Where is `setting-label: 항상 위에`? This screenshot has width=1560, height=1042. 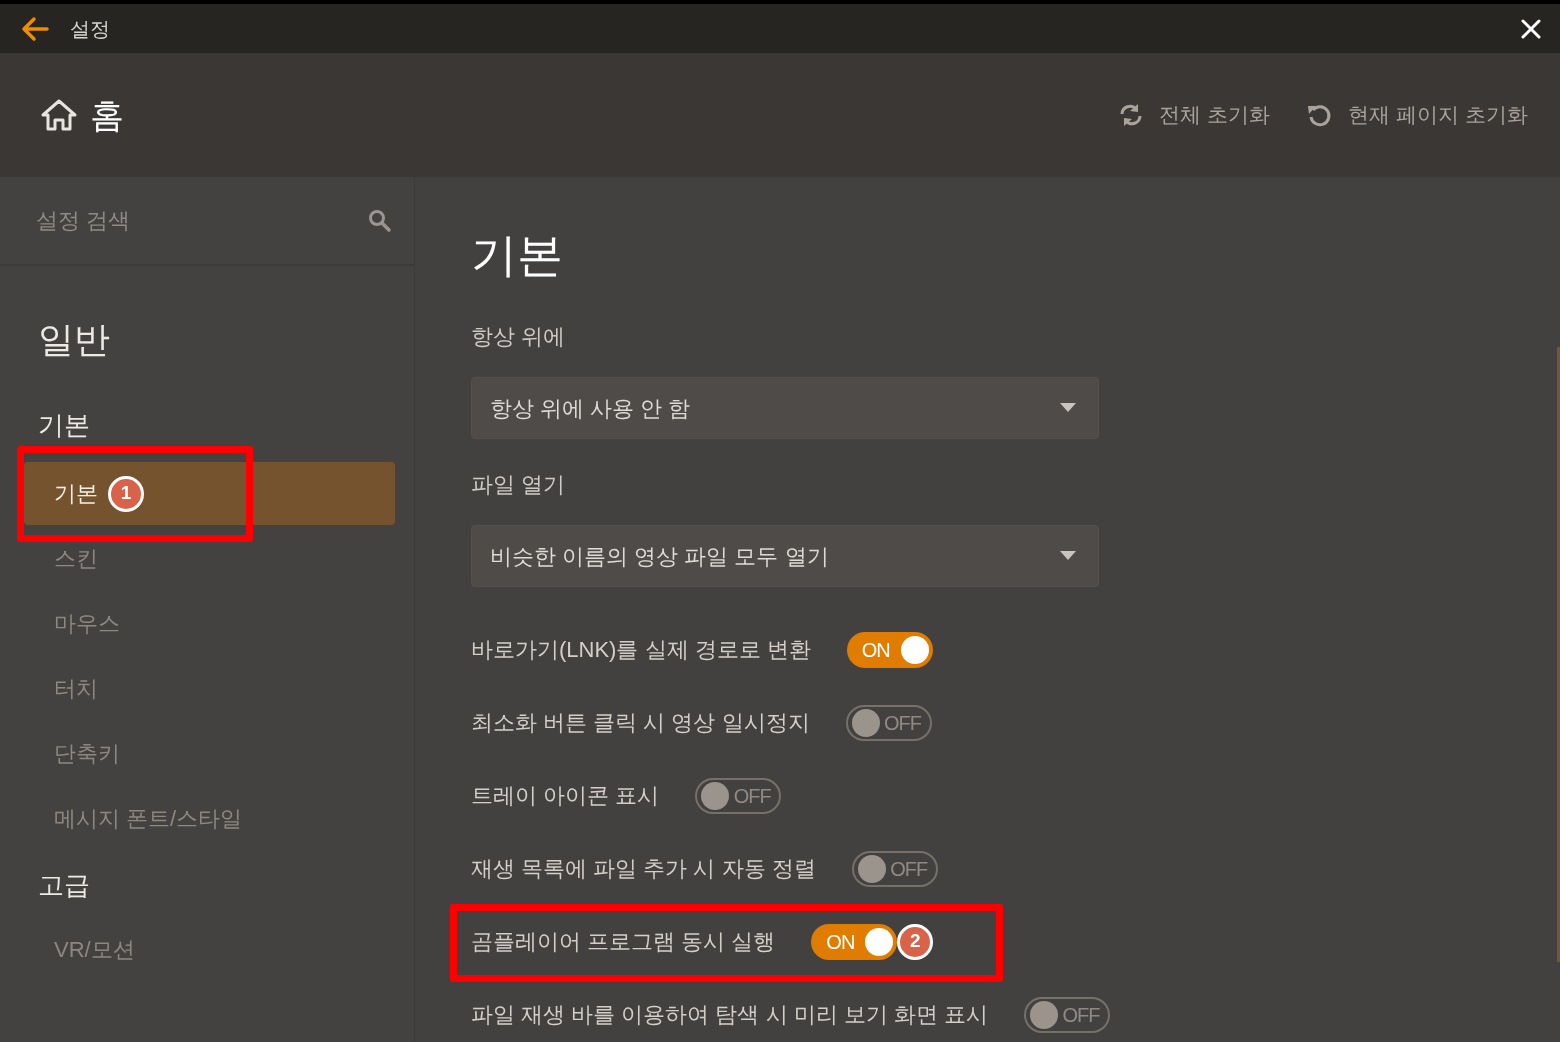
setting-label: 항상 위에 is located at coordinates (519, 337).